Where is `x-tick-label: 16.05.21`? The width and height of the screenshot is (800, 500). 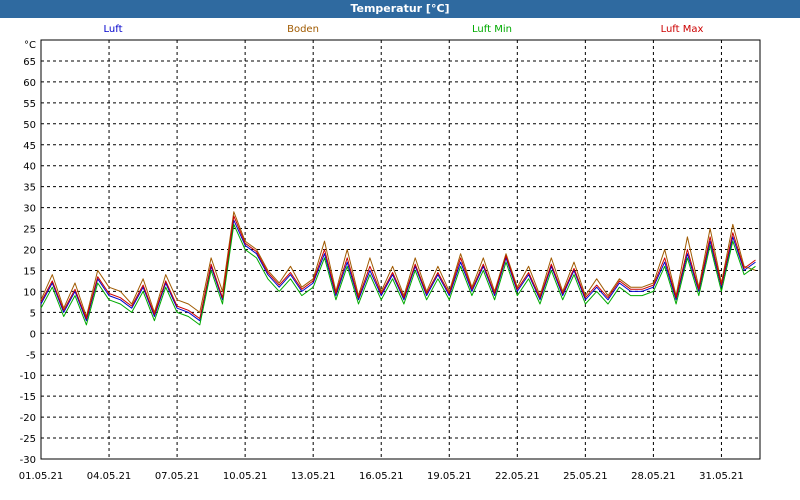 x-tick-label: 16.05.21 is located at coordinates (381, 476).